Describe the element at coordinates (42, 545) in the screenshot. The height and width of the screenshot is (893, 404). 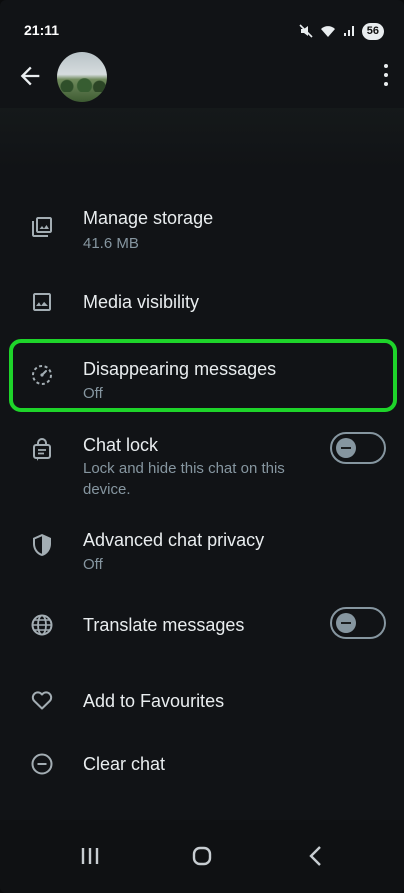
I see `shield-icon` at that location.